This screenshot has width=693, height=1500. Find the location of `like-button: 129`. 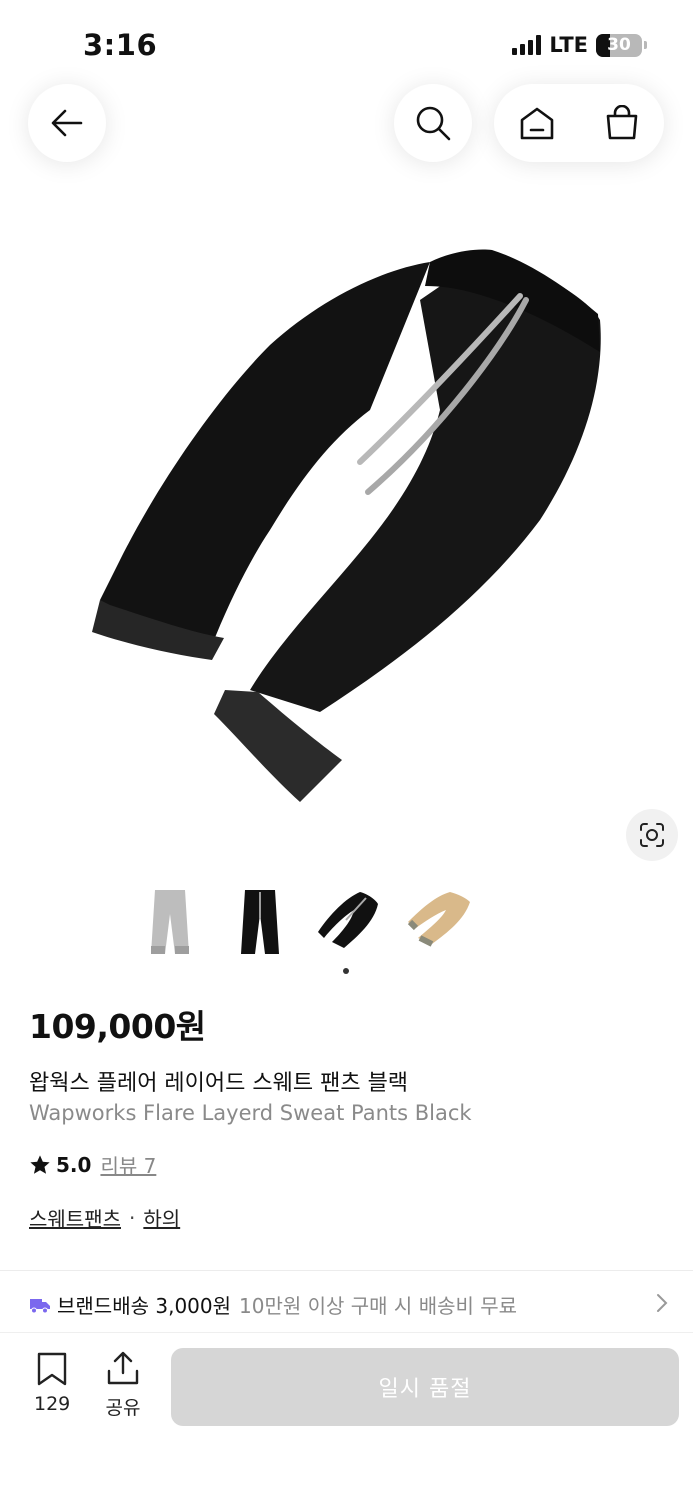

like-button: 129 is located at coordinates (52, 1383).